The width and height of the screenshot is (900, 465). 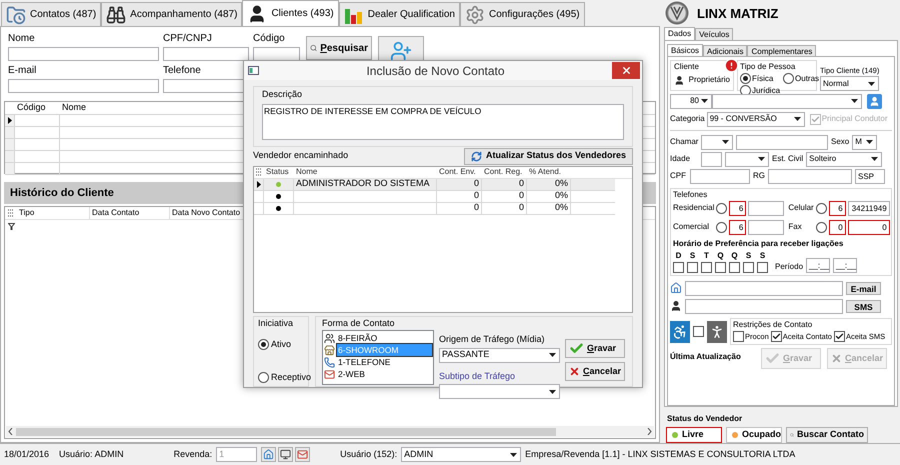 I want to click on tab: Configurações (495), so click(x=522, y=14).